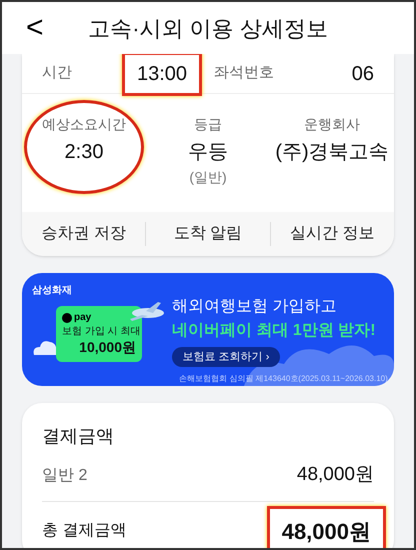 The height and width of the screenshot is (550, 416). What do you see at coordinates (208, 124) in the screenshot?
I see `detail-label: 등급` at bounding box center [208, 124].